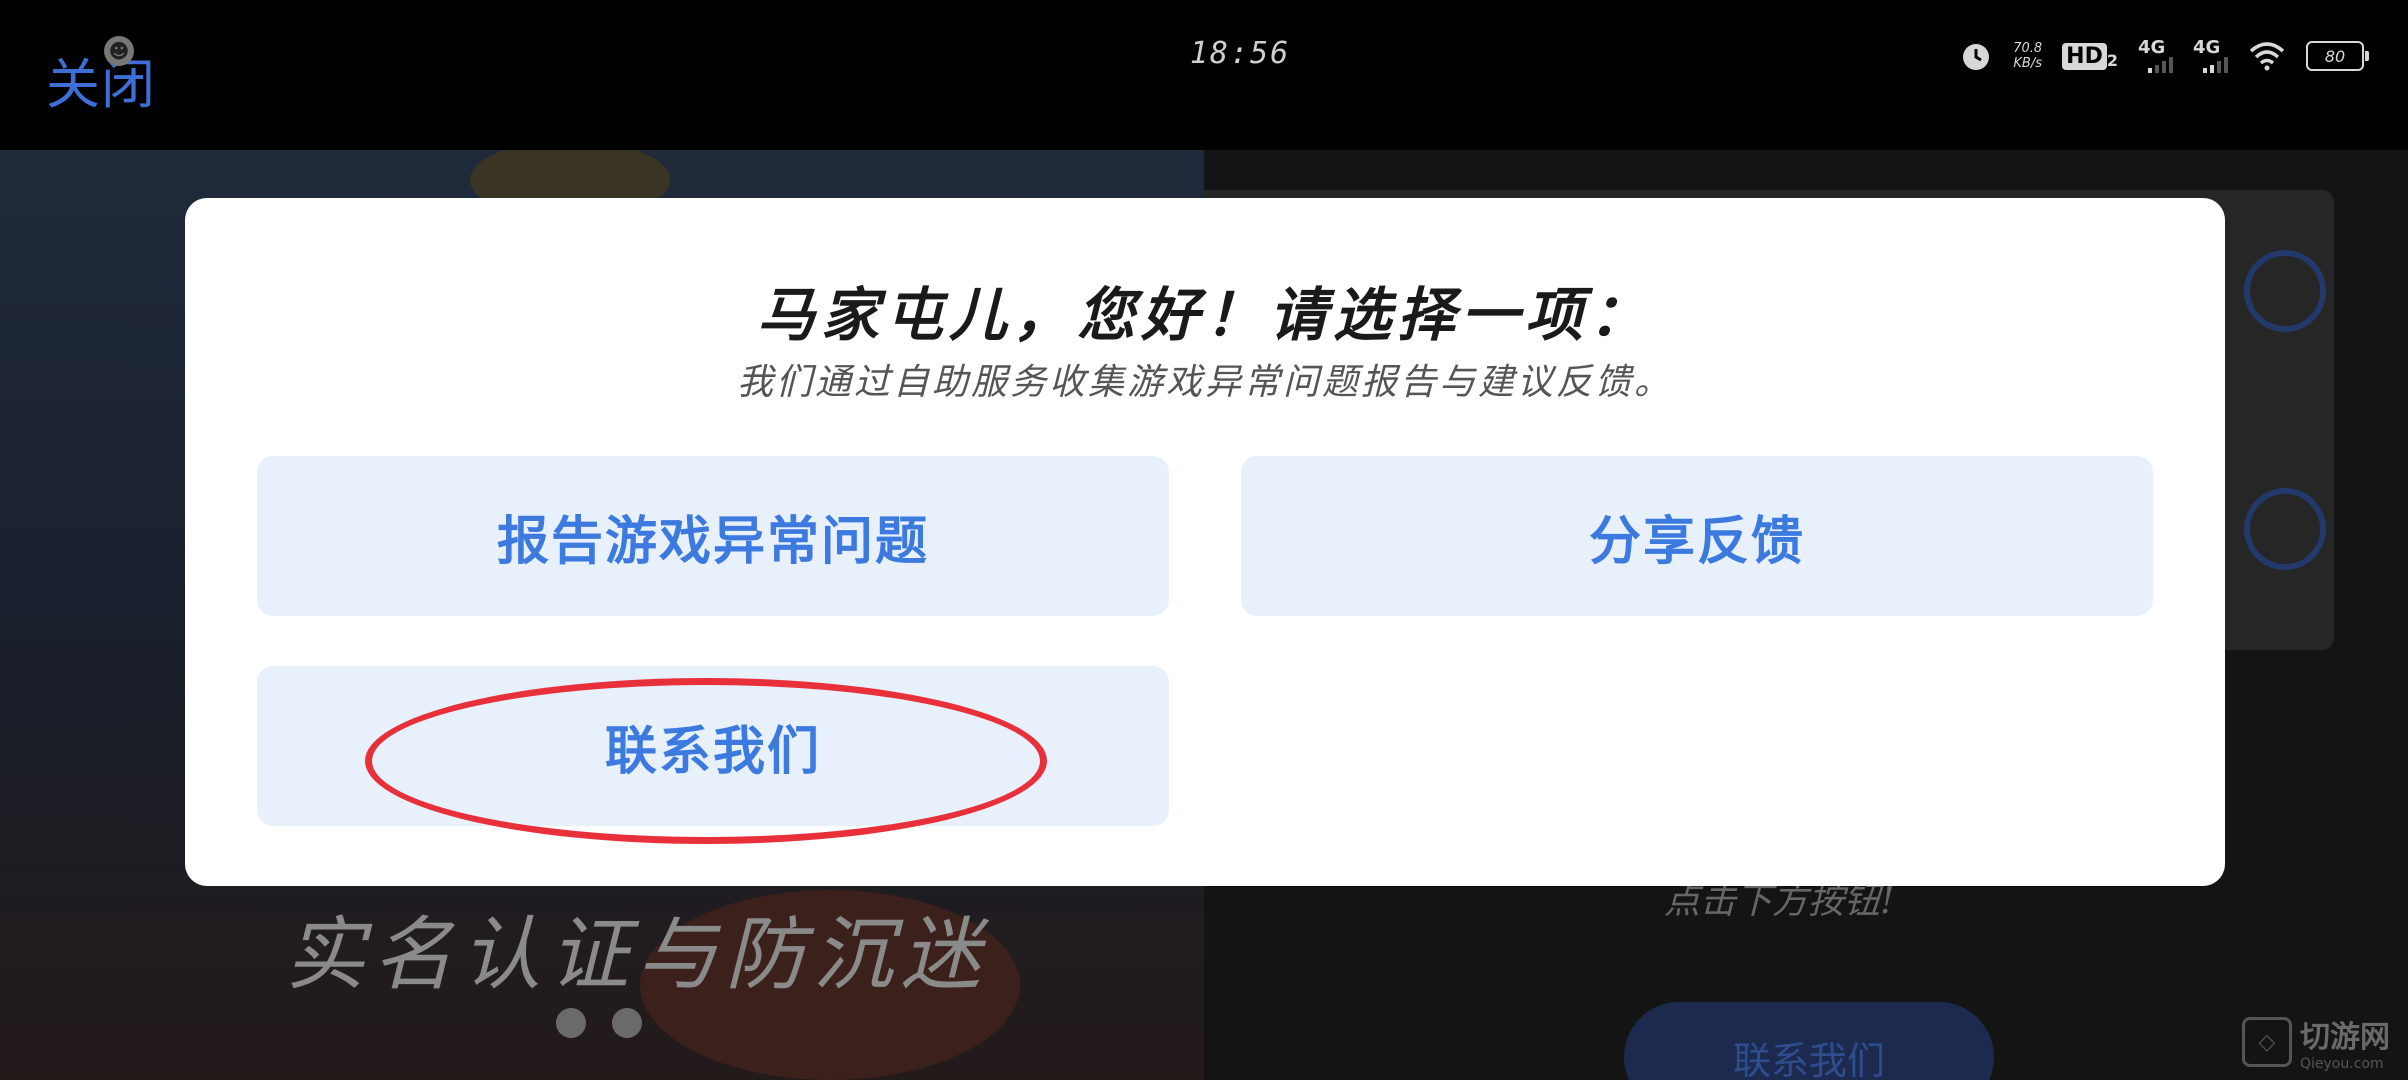 The width and height of the screenshot is (2408, 1080). Describe the element at coordinates (2267, 1042) in the screenshot. I see `watermark-logo-icon: ◇` at that location.